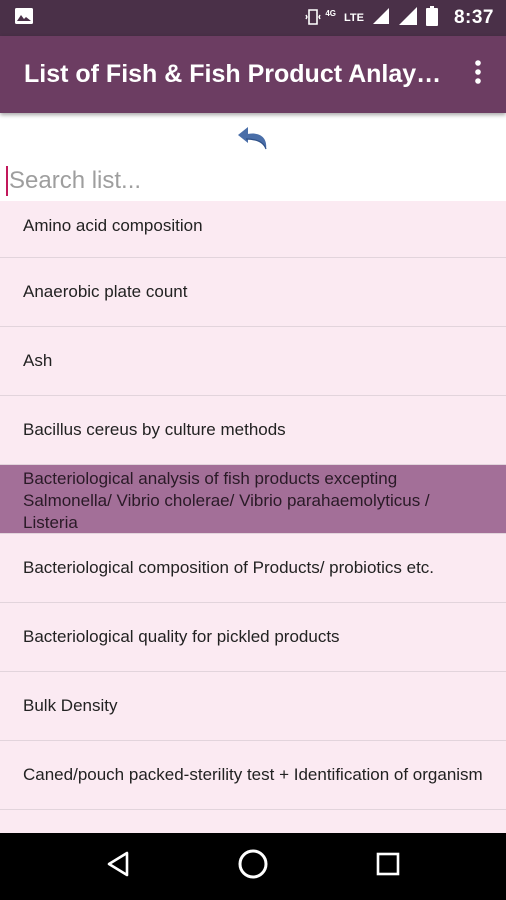  I want to click on overflow-menu-button, so click(478, 75).